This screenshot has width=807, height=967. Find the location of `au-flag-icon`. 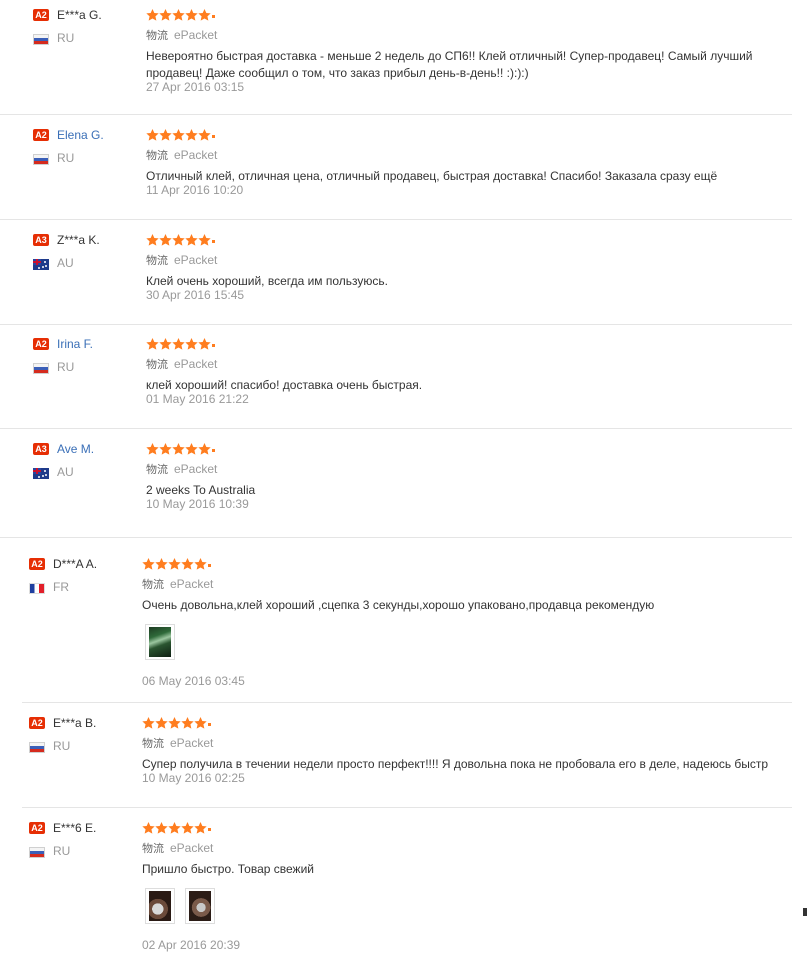

au-flag-icon is located at coordinates (41, 473).